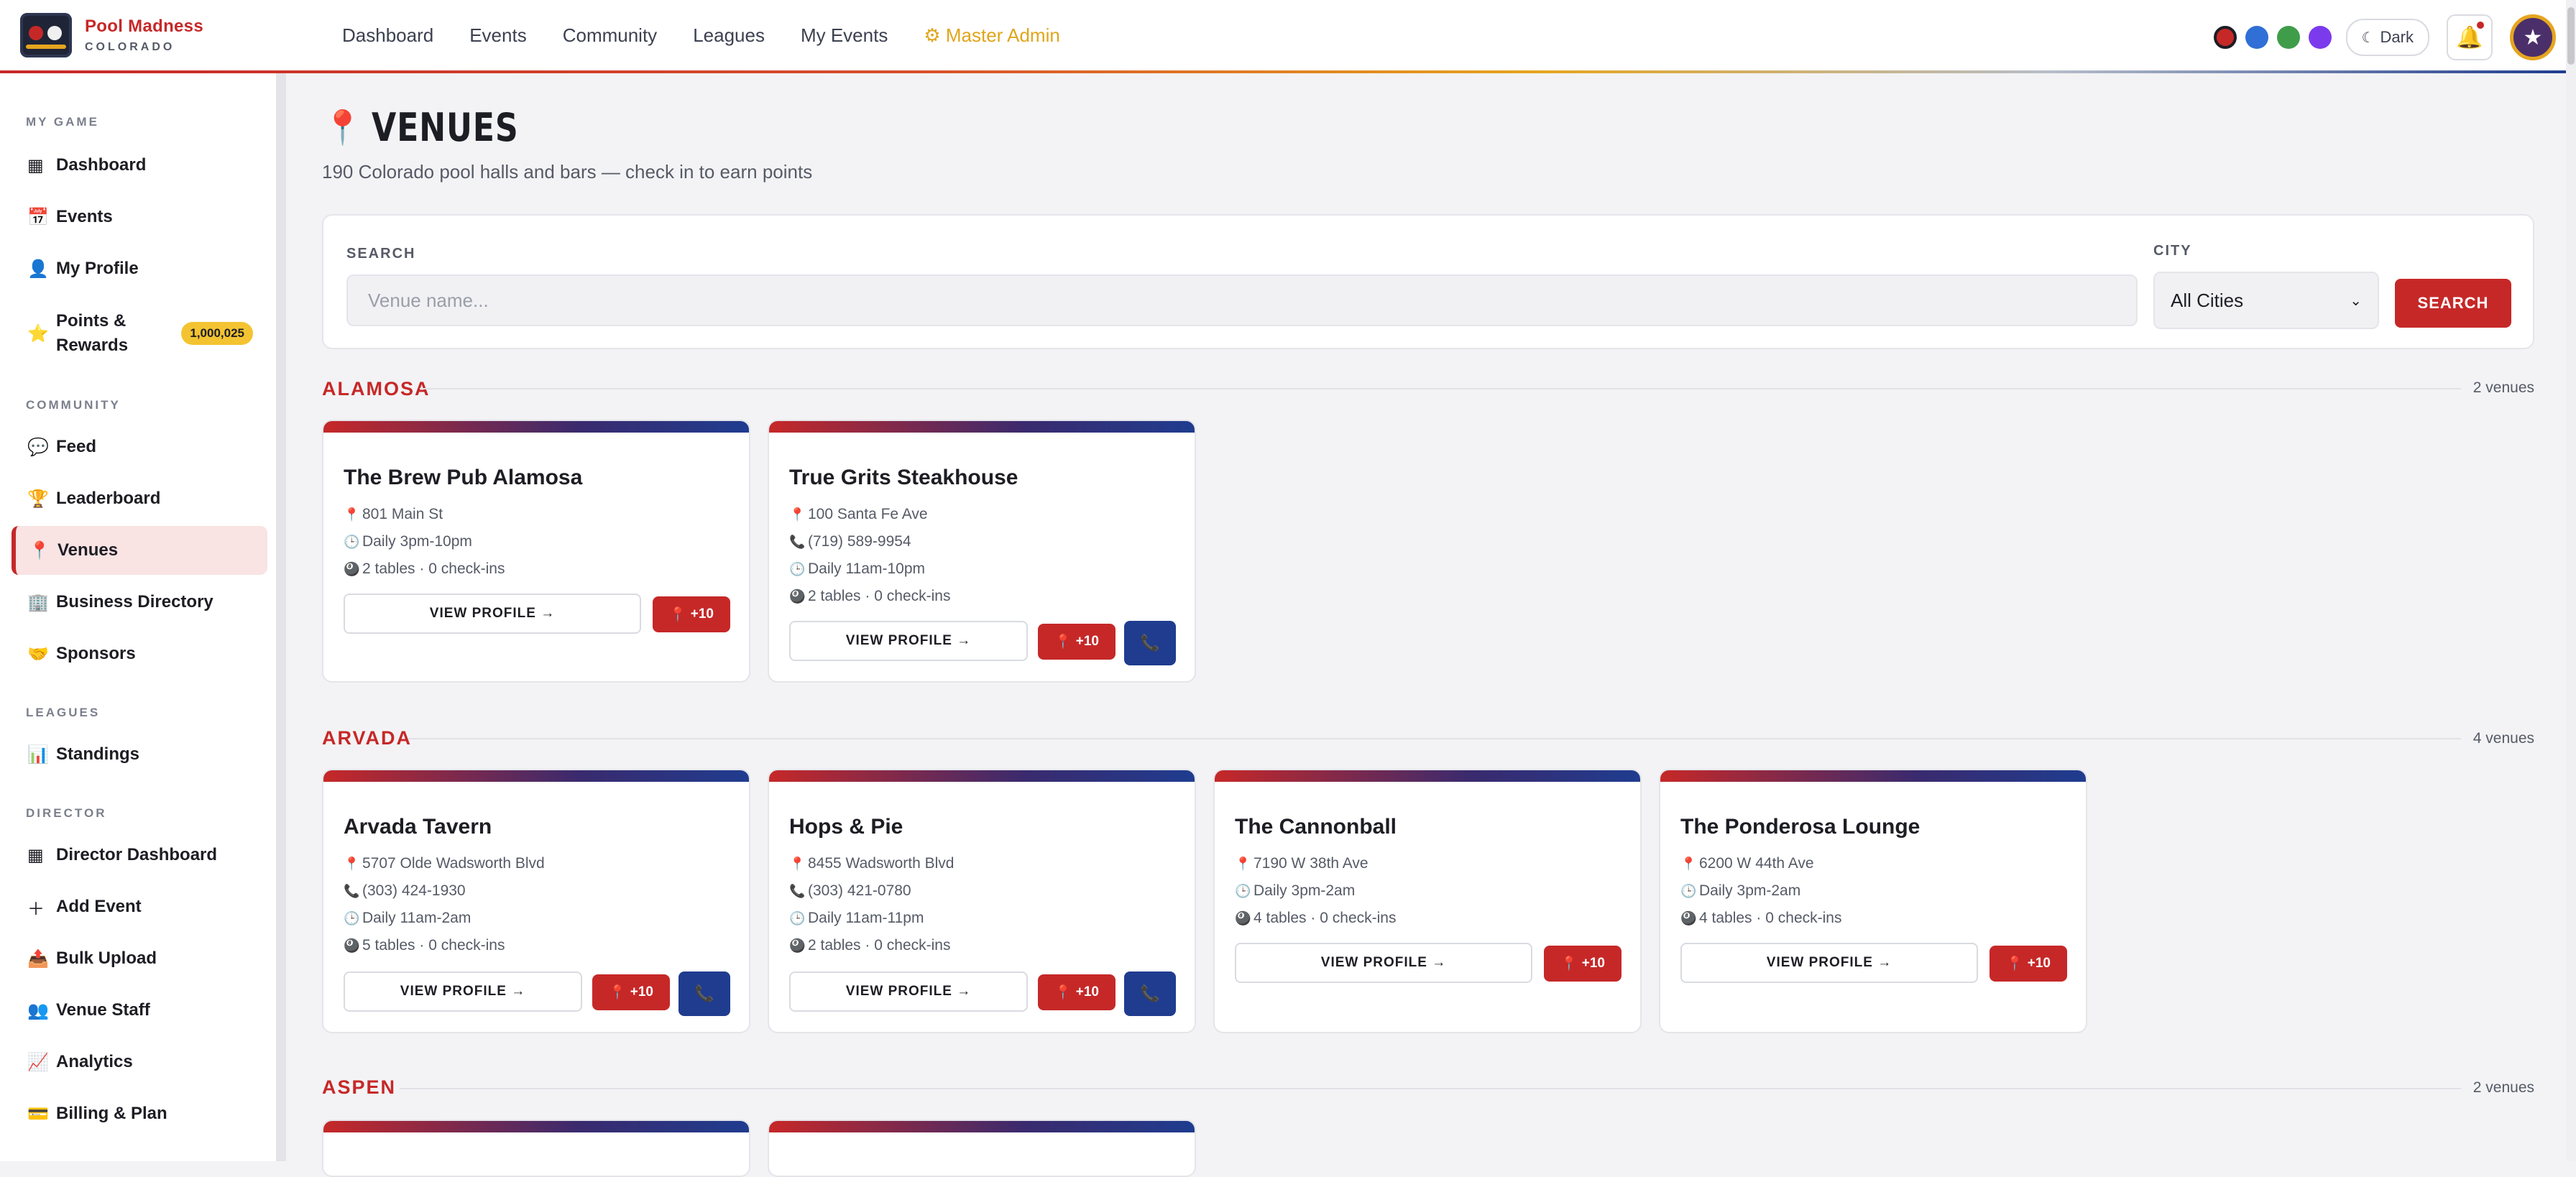 The height and width of the screenshot is (1177, 2576). What do you see at coordinates (101, 165) in the screenshot?
I see `sidebar-item-label: Dashboard` at bounding box center [101, 165].